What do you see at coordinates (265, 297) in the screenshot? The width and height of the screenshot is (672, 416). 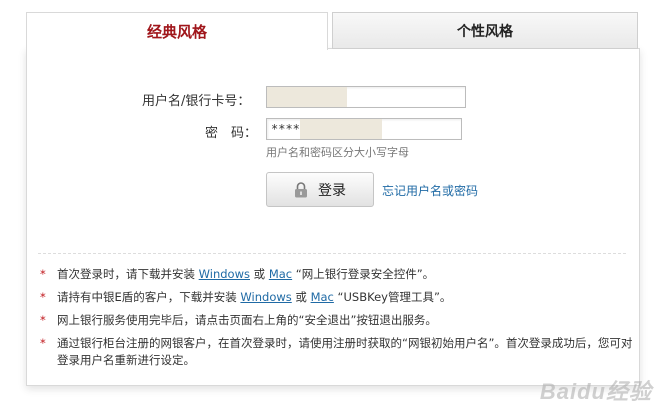 I see `windows-usbkey-link: Windows` at bounding box center [265, 297].